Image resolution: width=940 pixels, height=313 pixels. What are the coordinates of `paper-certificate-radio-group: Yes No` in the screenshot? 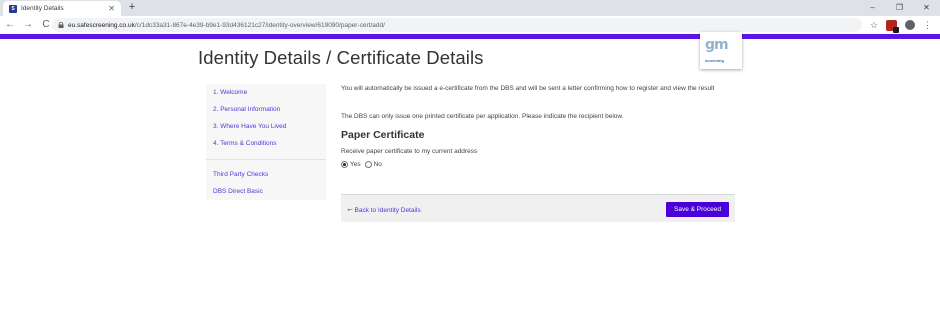 It's located at (363, 164).